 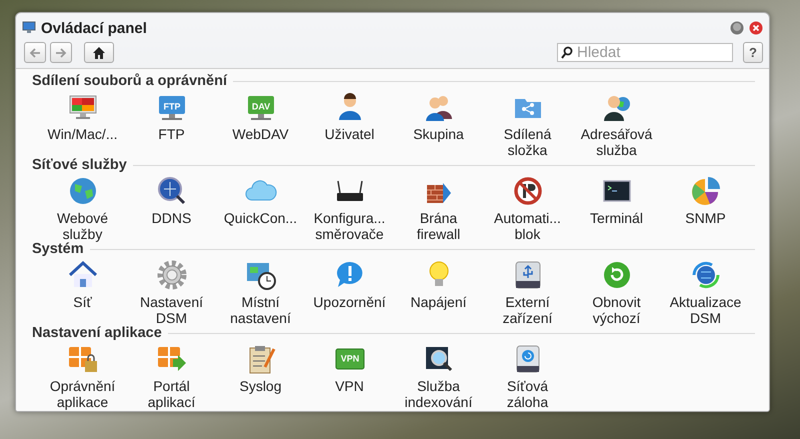 What do you see at coordinates (753, 52) in the screenshot?
I see `help-button: ?` at bounding box center [753, 52].